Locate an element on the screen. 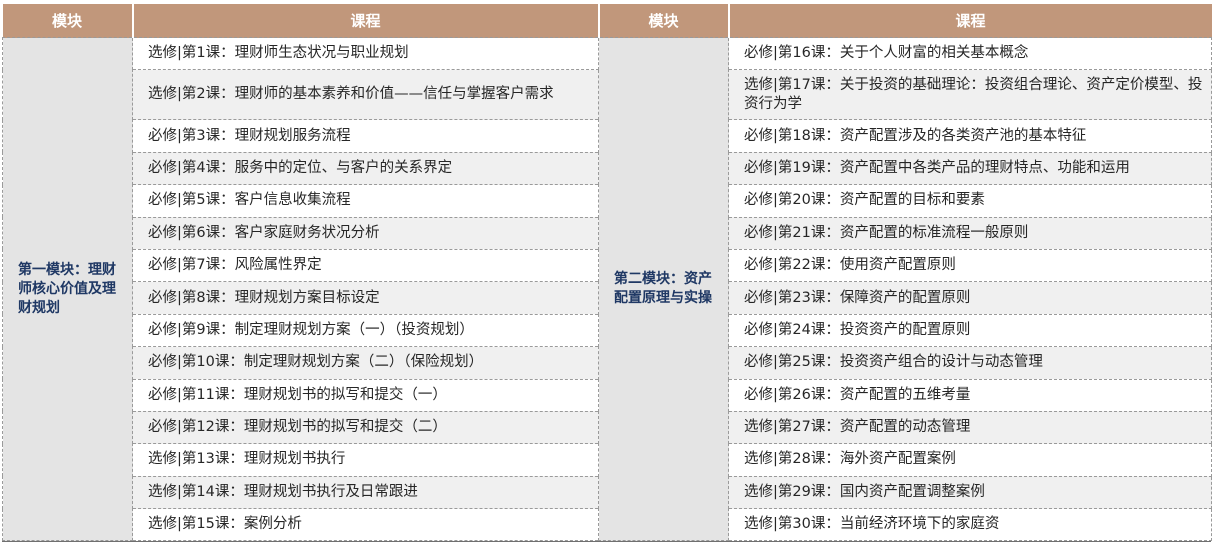  course-cell: 选修|第1课：理财师生态状况与职业规划 is located at coordinates (365, 53).